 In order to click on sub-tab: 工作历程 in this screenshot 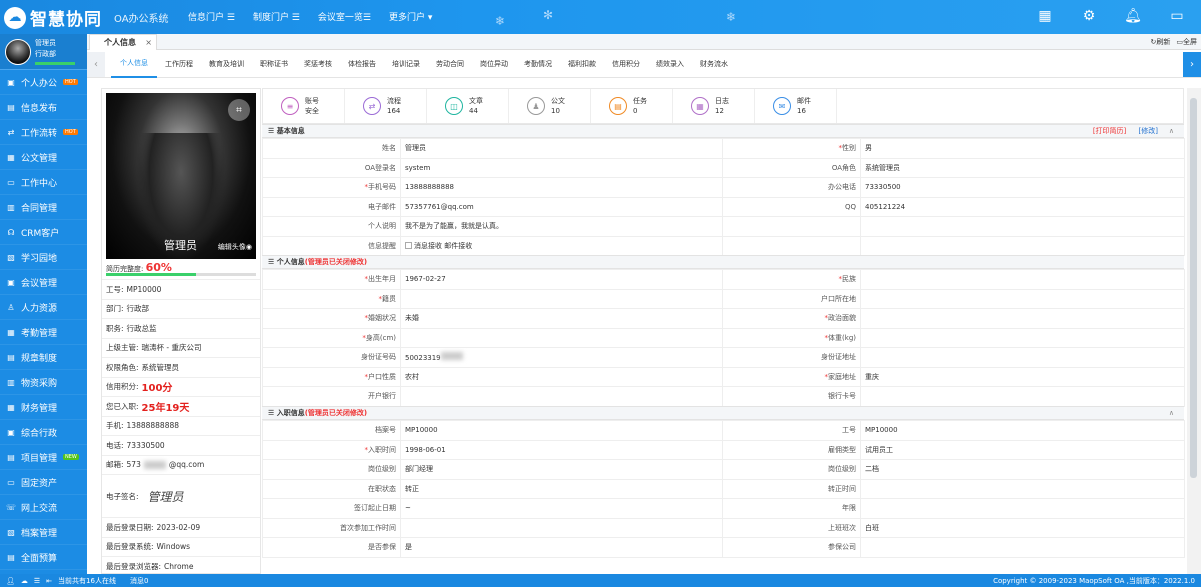, I will do `click(179, 64)`.